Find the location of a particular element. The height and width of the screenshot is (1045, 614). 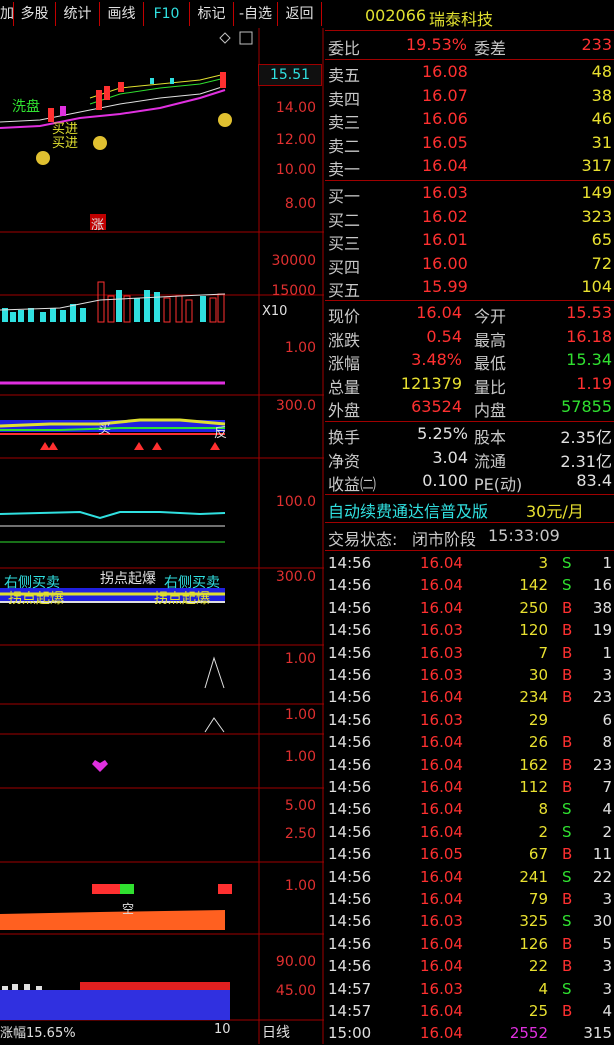

tick-row: 15:00 16.04 2552 315 is located at coordinates (470, 1033).